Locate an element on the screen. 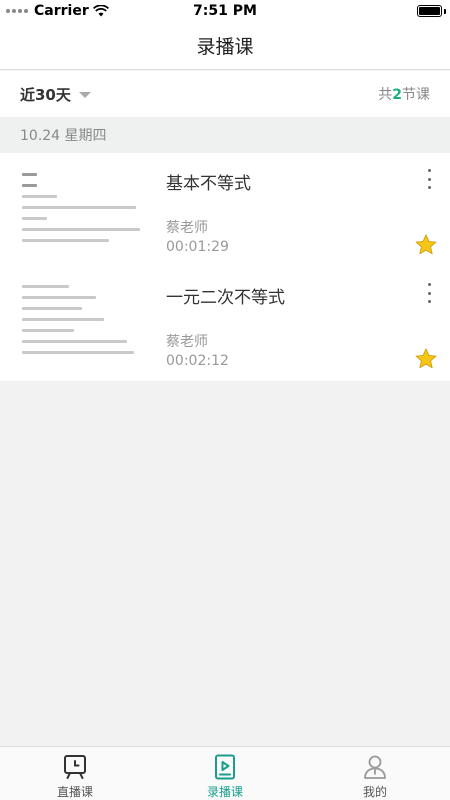  status-bar: Carrier 7:51 PM is located at coordinates (225, 11).